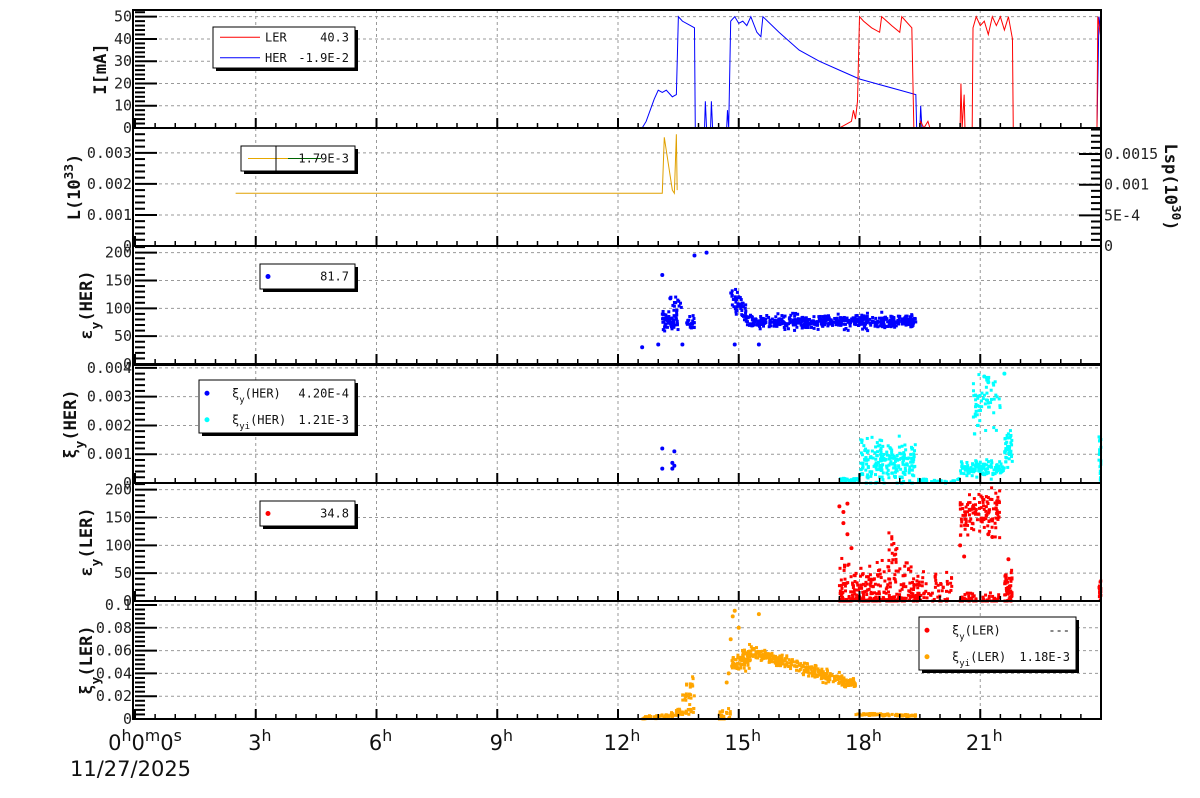  What do you see at coordinates (1122, 215) in the screenshot?
I see `right-y-tick-label: 5E-4` at bounding box center [1122, 215].